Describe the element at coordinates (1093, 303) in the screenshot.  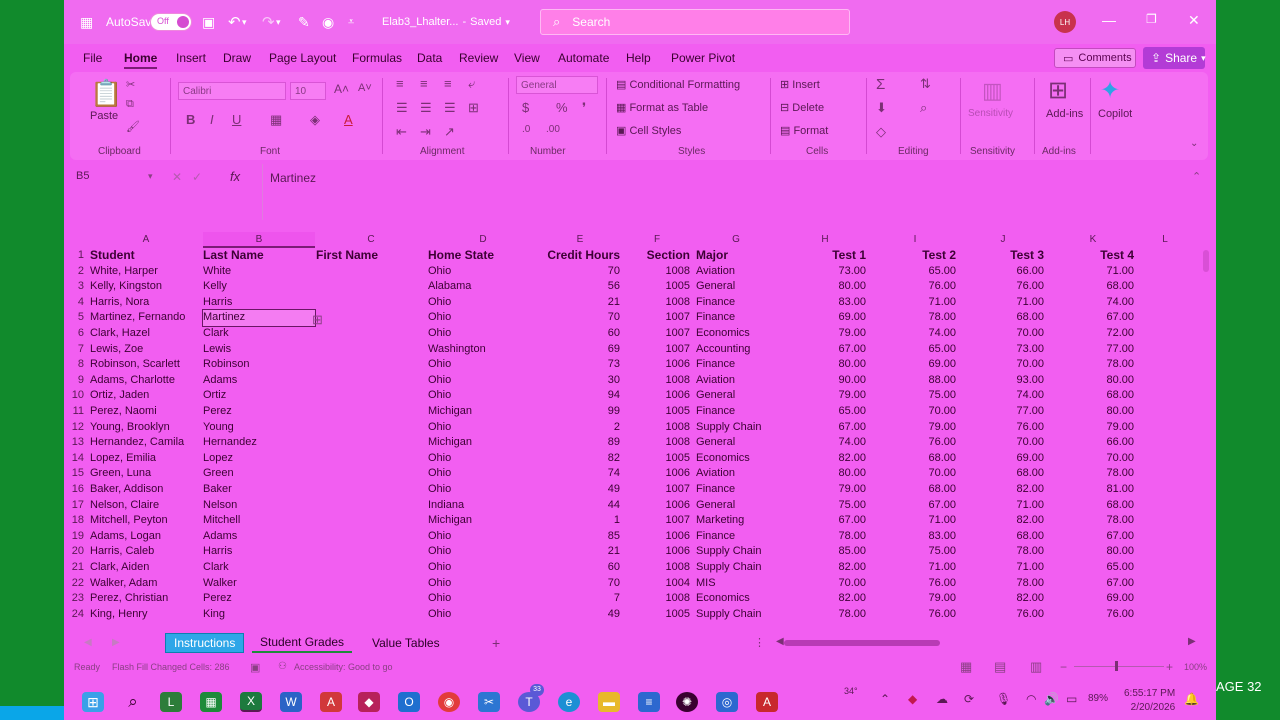
I see `cell-test-4: 74.00` at that location.